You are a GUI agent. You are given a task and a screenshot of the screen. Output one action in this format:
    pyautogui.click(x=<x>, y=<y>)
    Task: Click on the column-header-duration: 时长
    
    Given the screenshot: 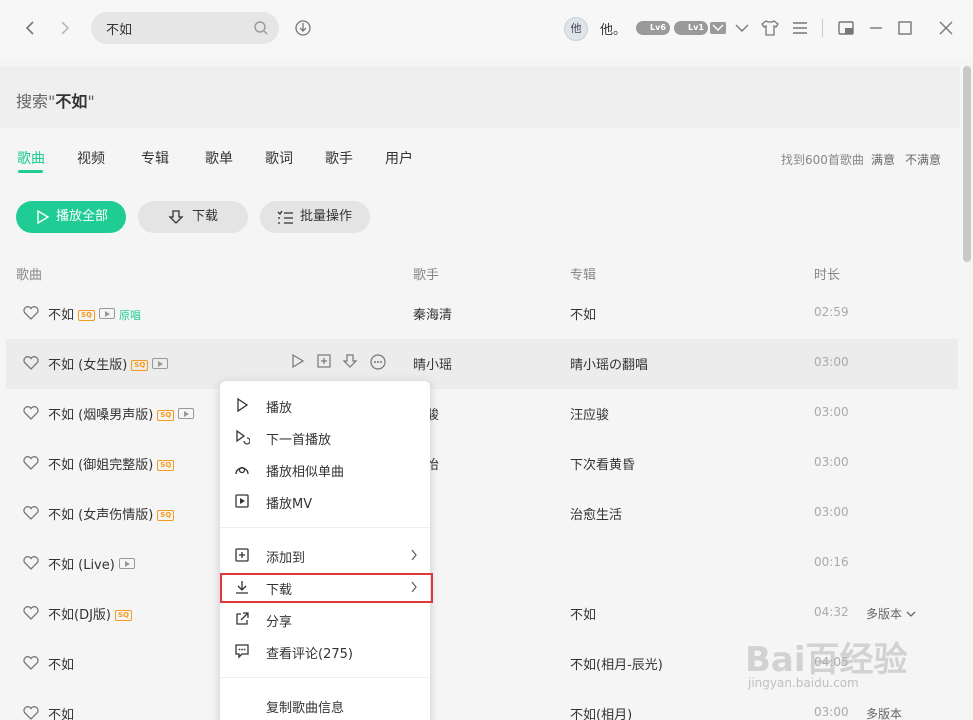 What is the action you would take?
    pyautogui.click(x=827, y=273)
    